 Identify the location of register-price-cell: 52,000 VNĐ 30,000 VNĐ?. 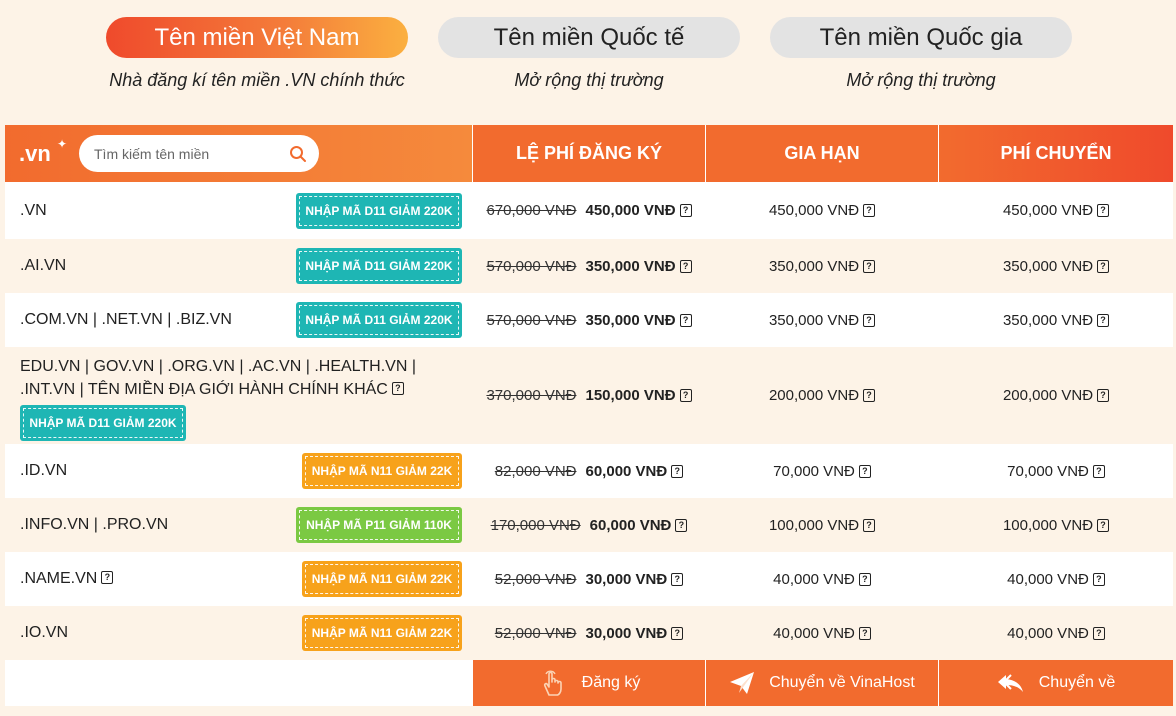
(588, 579).